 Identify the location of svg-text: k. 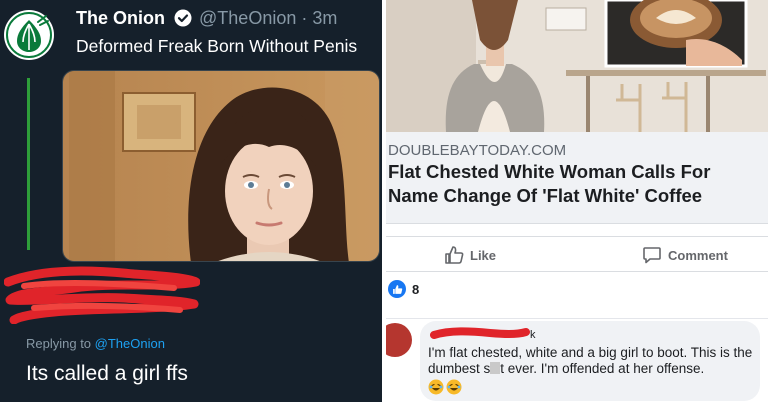
(533, 335).